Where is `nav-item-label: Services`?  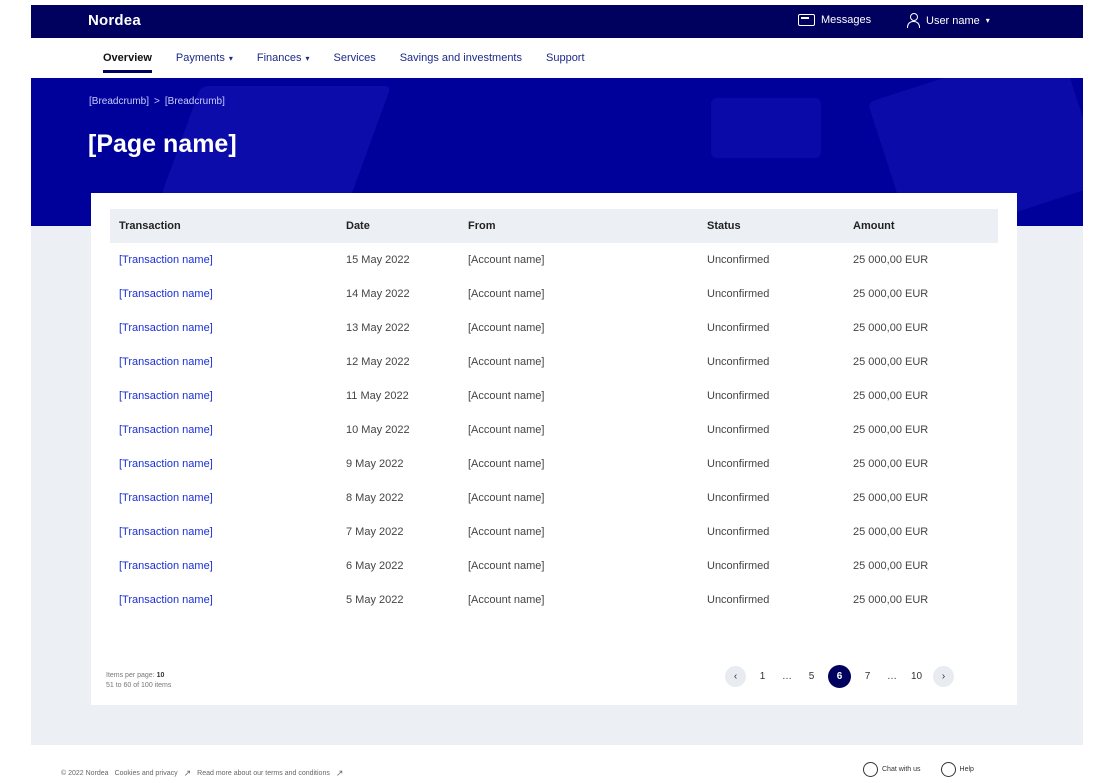
nav-item-label: Services is located at coordinates (354, 58).